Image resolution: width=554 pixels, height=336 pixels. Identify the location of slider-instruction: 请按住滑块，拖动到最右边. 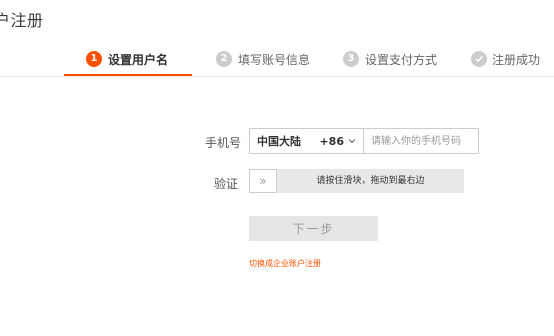
(370, 181).